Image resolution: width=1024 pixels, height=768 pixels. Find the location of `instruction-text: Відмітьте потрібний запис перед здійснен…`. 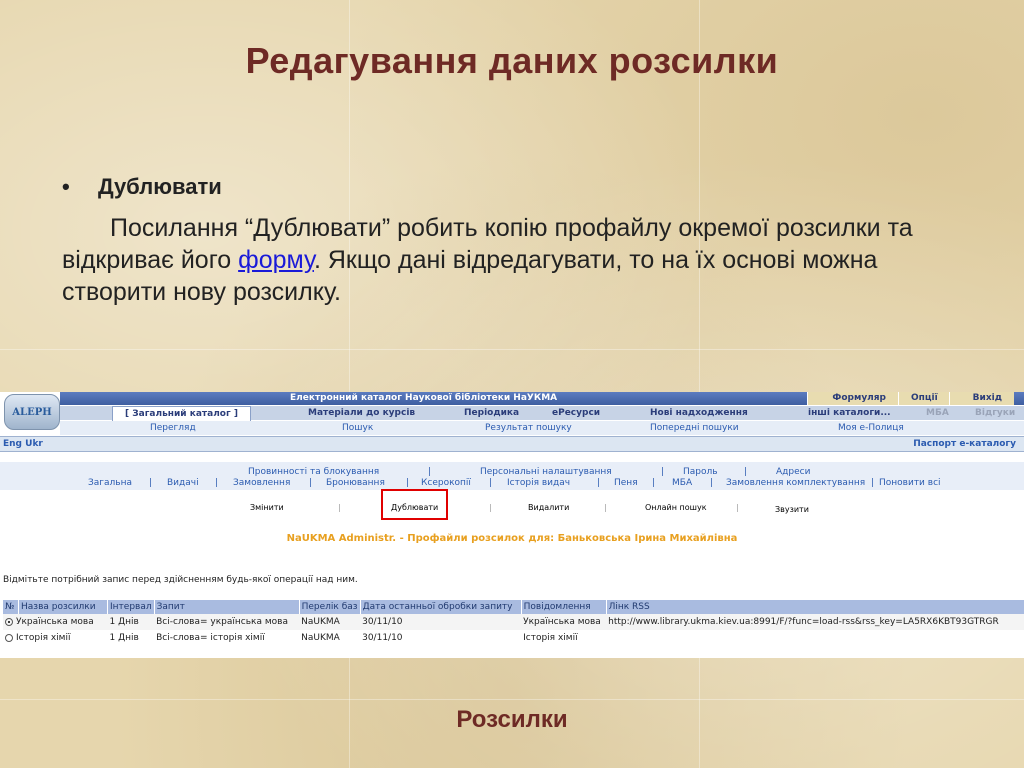

instruction-text: Відмітьте потрібний запис перед здійснен… is located at coordinates (180, 580).